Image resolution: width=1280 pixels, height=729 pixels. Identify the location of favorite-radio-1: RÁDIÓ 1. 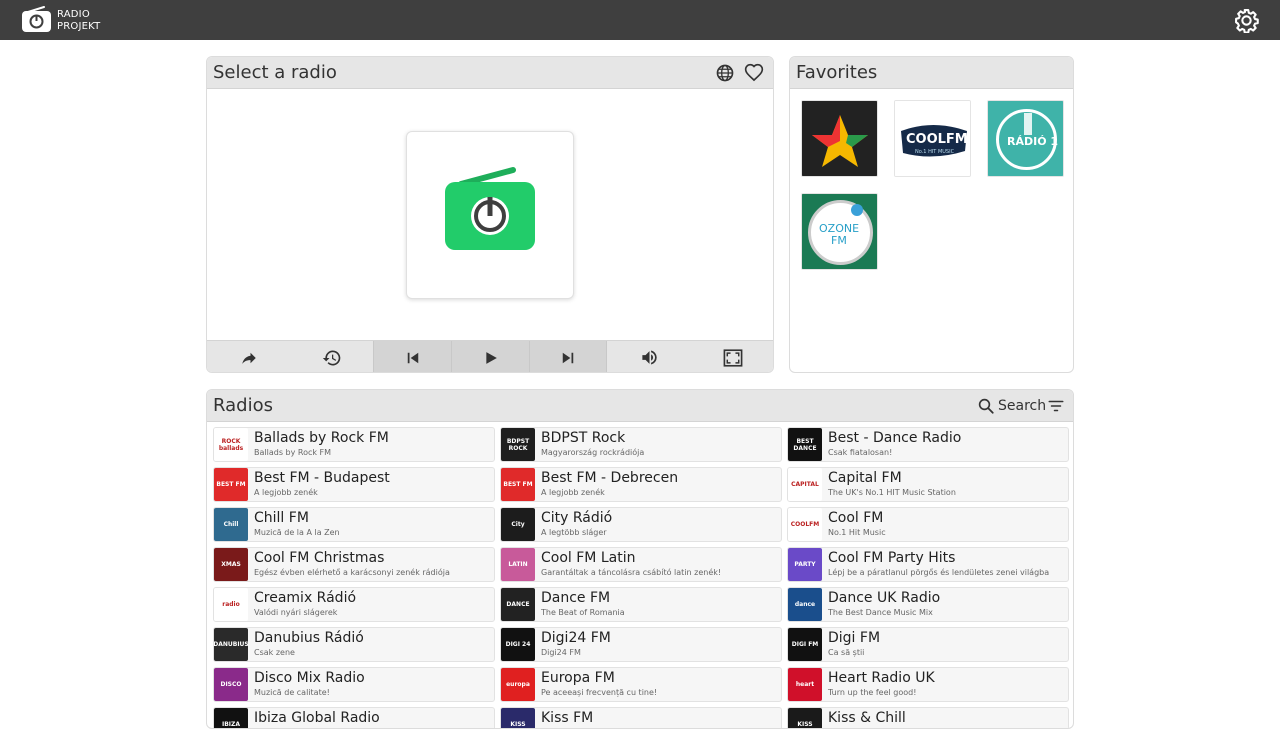
(1025, 138).